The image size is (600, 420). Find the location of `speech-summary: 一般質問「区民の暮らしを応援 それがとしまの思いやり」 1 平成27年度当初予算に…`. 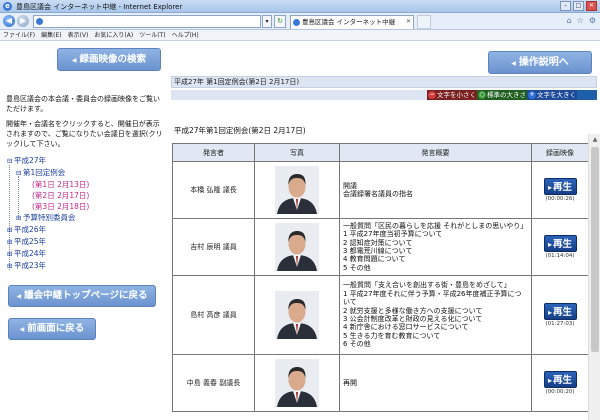

speech-summary: 一般質問「区民の暮らしを応援 それがとしまの思いやり」 1 平成27年度当初予算に… is located at coordinates (435, 247).